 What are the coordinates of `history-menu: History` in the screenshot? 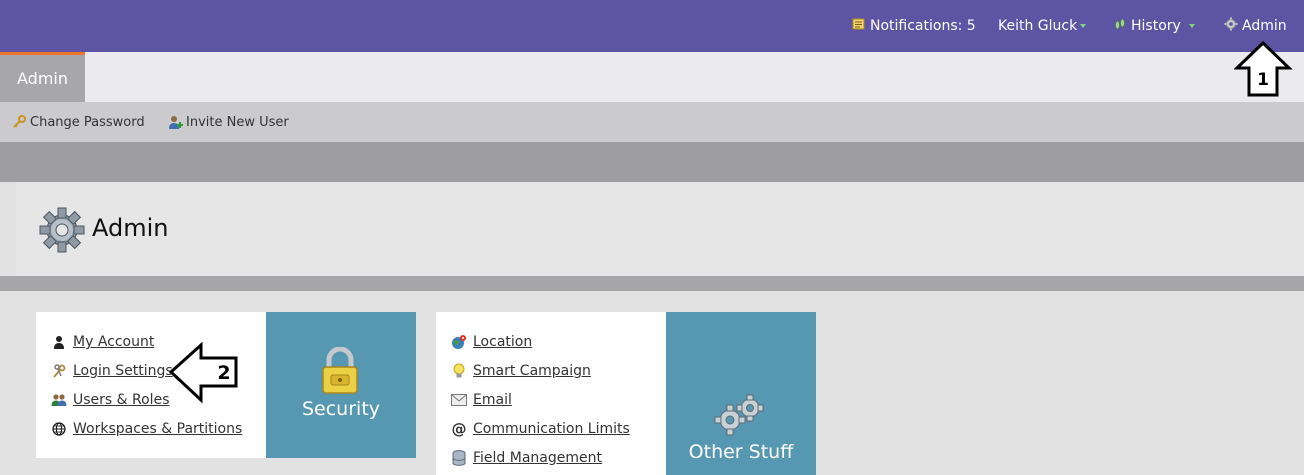 It's located at (1154, 26).